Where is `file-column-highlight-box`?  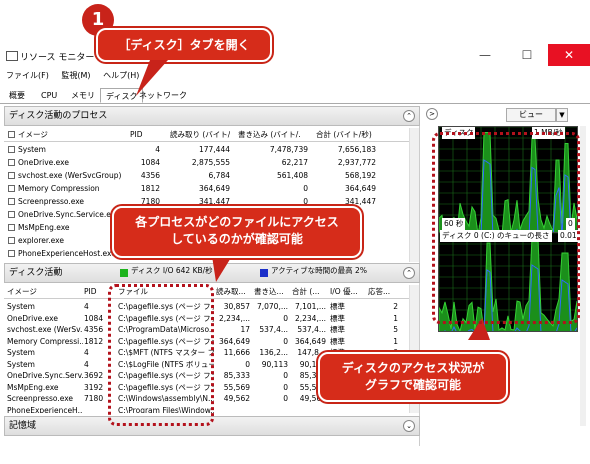
file-column-highlight-box is located at coordinates (161, 355).